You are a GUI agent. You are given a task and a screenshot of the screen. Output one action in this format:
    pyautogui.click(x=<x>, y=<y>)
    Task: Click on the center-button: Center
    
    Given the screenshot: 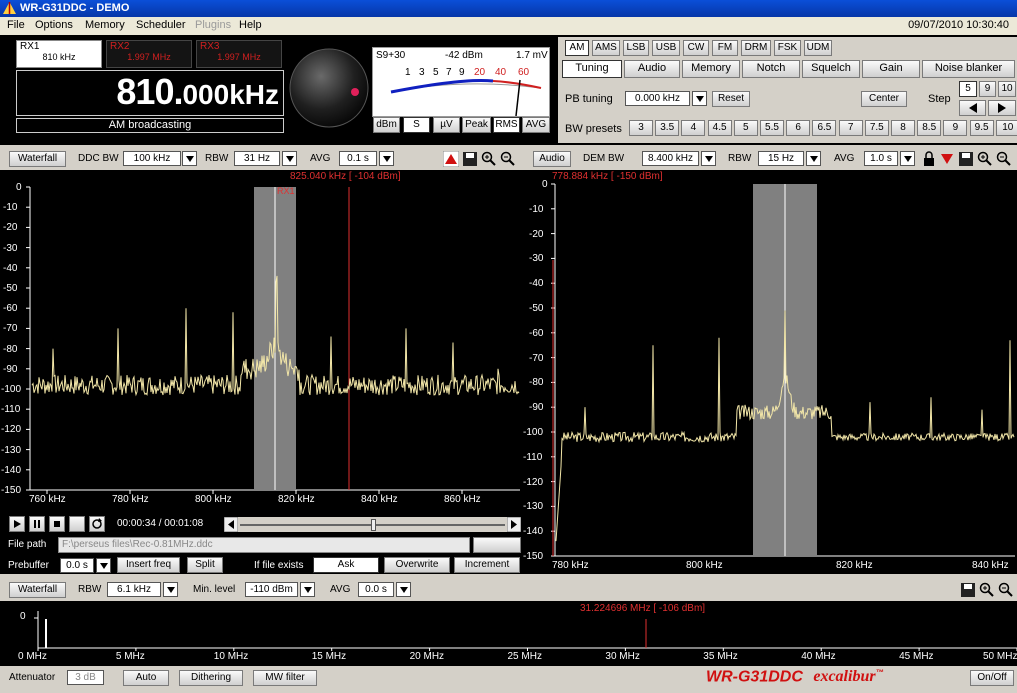 What is the action you would take?
    pyautogui.click(x=884, y=99)
    